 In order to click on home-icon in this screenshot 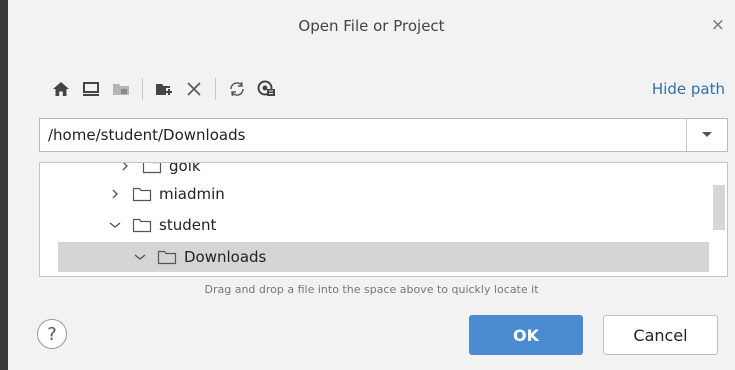, I will do `click(61, 89)`.